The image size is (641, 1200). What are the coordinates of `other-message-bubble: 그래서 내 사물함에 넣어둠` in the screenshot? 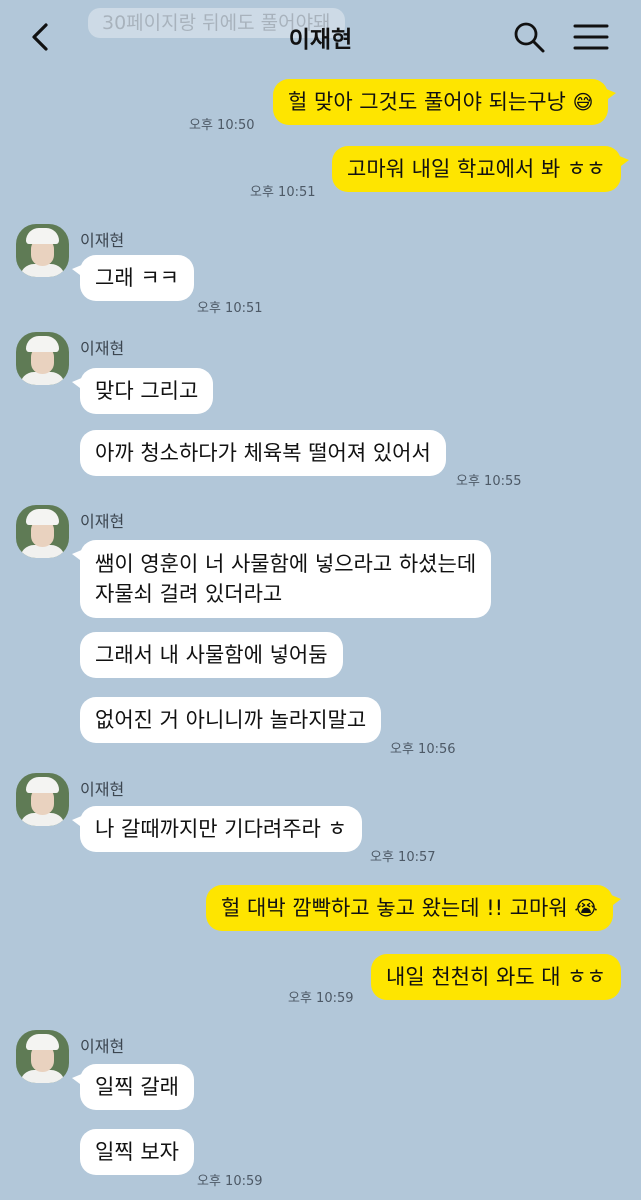 It's located at (211, 655).